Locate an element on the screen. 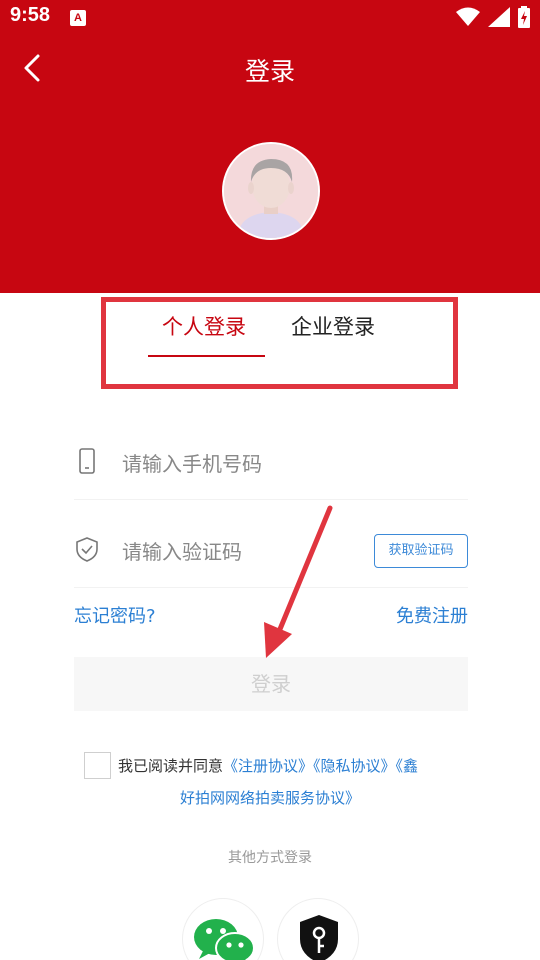 Image resolution: width=540 pixels, height=960 pixels. shield-icon is located at coordinates (87, 549).